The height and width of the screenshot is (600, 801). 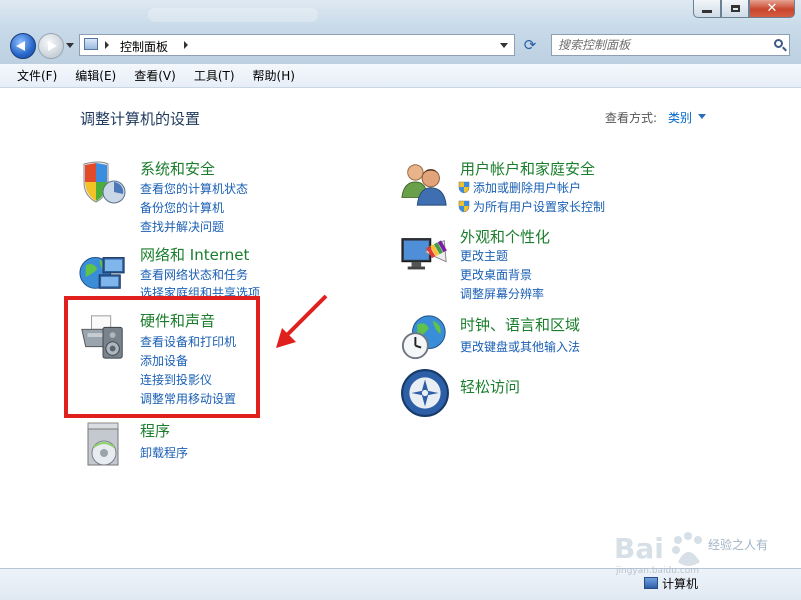 I want to click on status-location-text: 计算机, so click(x=680, y=584).